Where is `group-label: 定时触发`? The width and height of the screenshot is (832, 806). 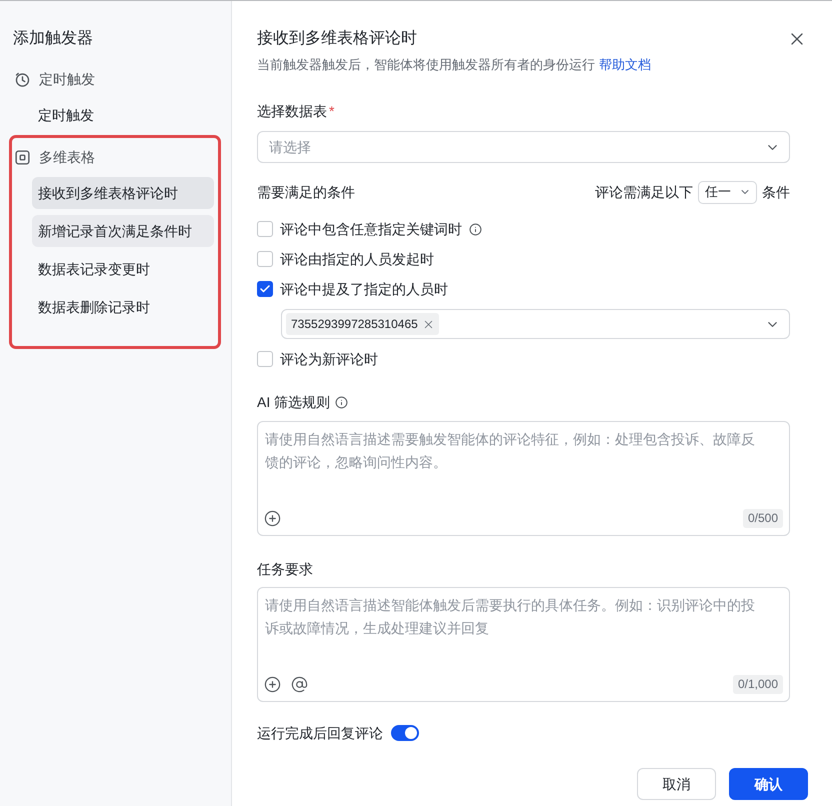
group-label: 定时触发 is located at coordinates (67, 79).